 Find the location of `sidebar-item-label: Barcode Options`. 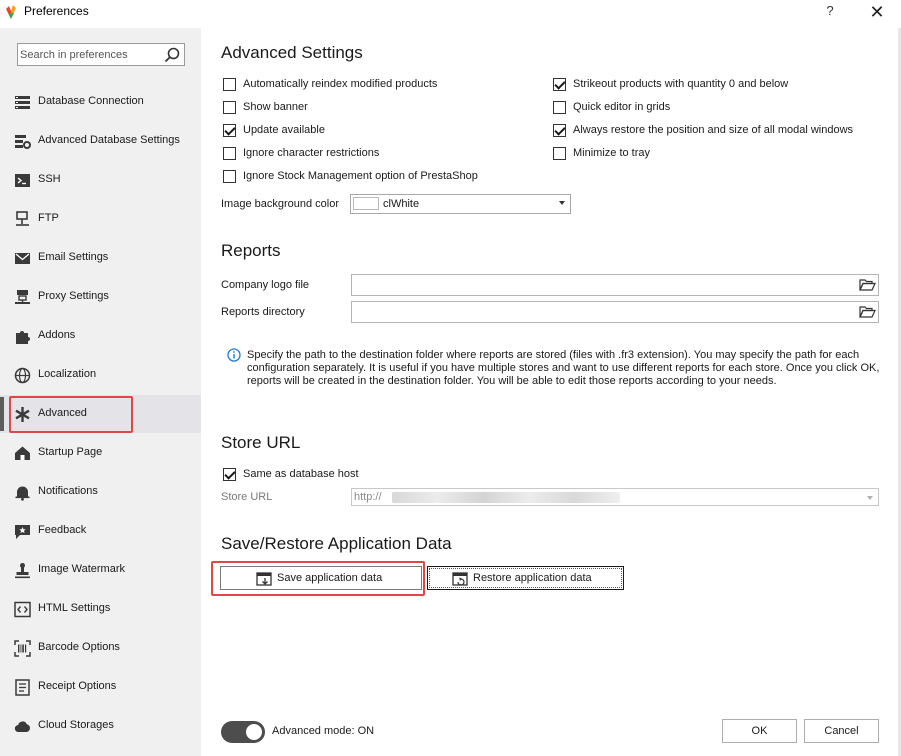

sidebar-item-label: Barcode Options is located at coordinates (79, 647).